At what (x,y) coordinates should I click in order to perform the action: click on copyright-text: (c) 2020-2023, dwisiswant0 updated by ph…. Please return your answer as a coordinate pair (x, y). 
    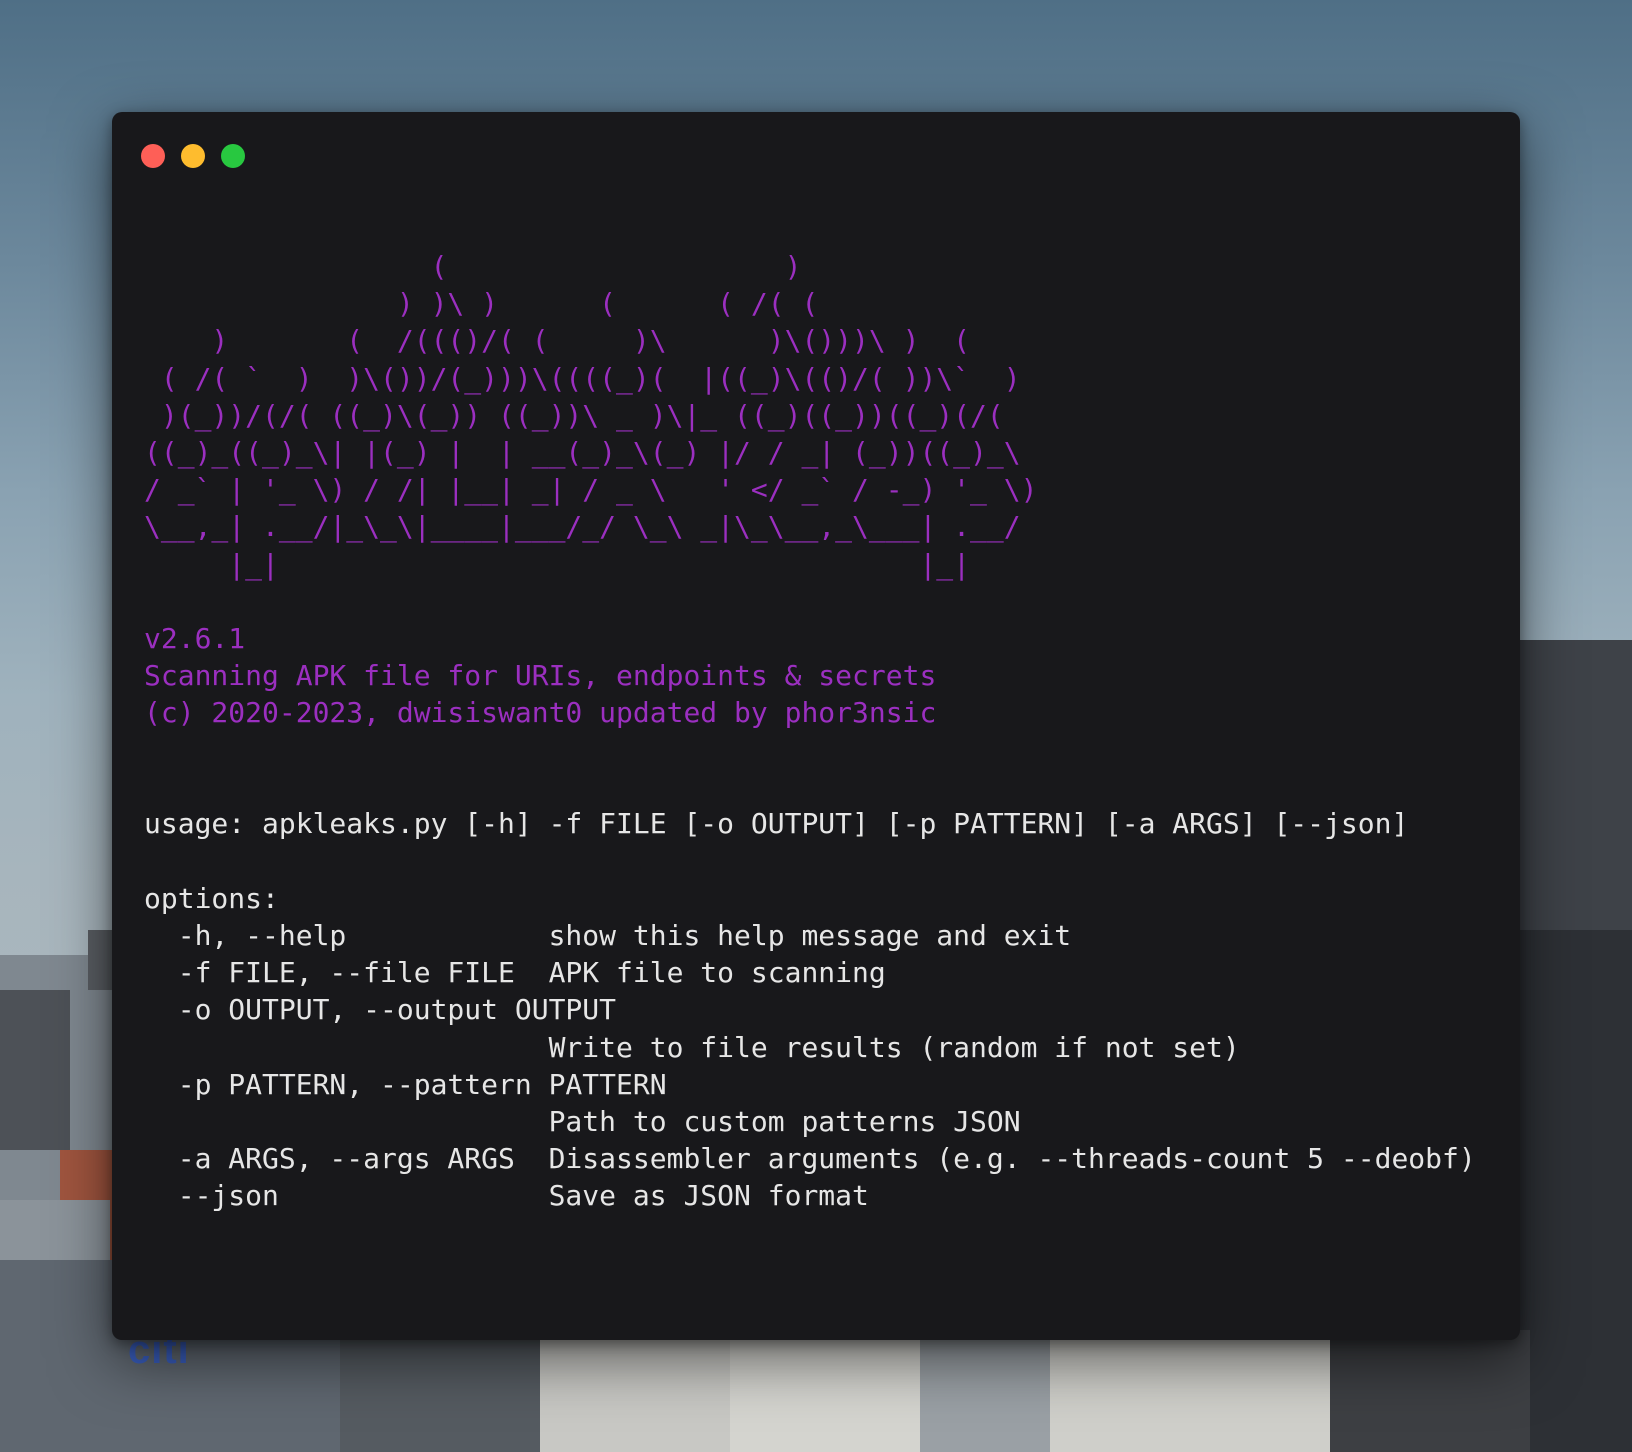
    Looking at the image, I should click on (540, 713).